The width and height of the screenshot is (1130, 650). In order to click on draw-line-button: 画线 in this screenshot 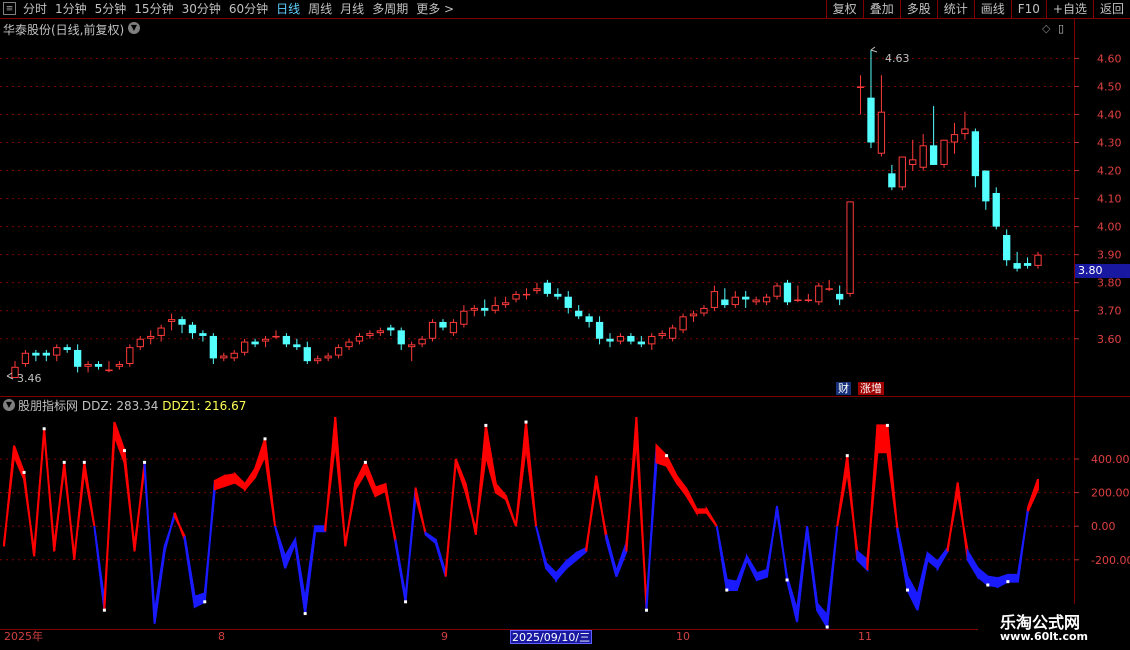, I will do `click(992, 9)`.